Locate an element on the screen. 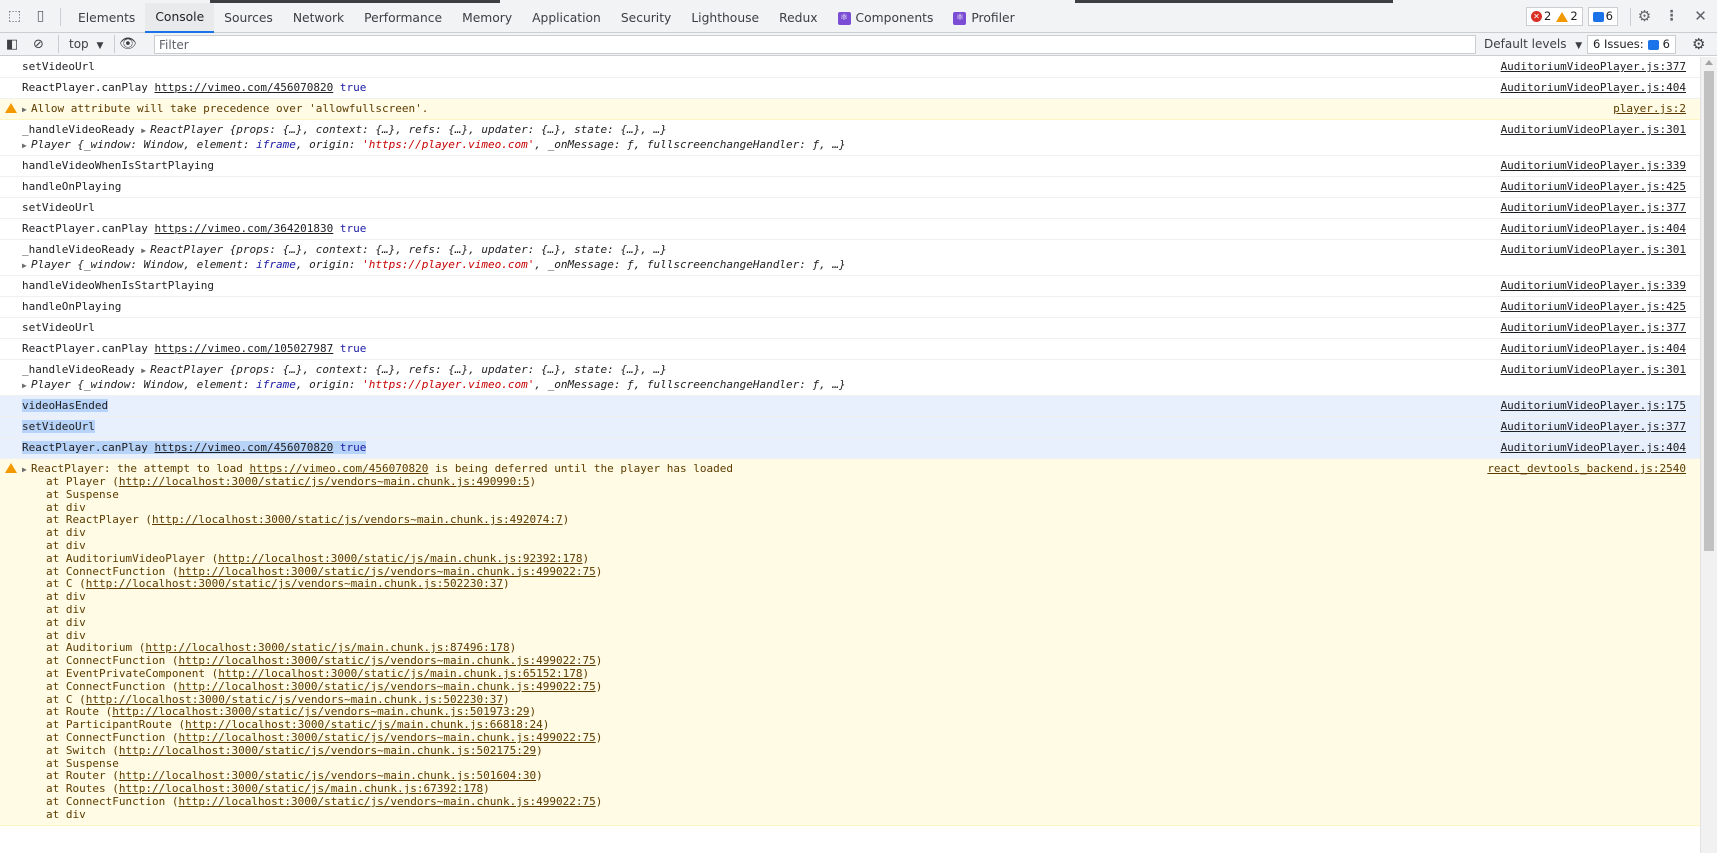 The height and width of the screenshot is (853, 1717). scrollbar-thumb is located at coordinates (1709, 311).